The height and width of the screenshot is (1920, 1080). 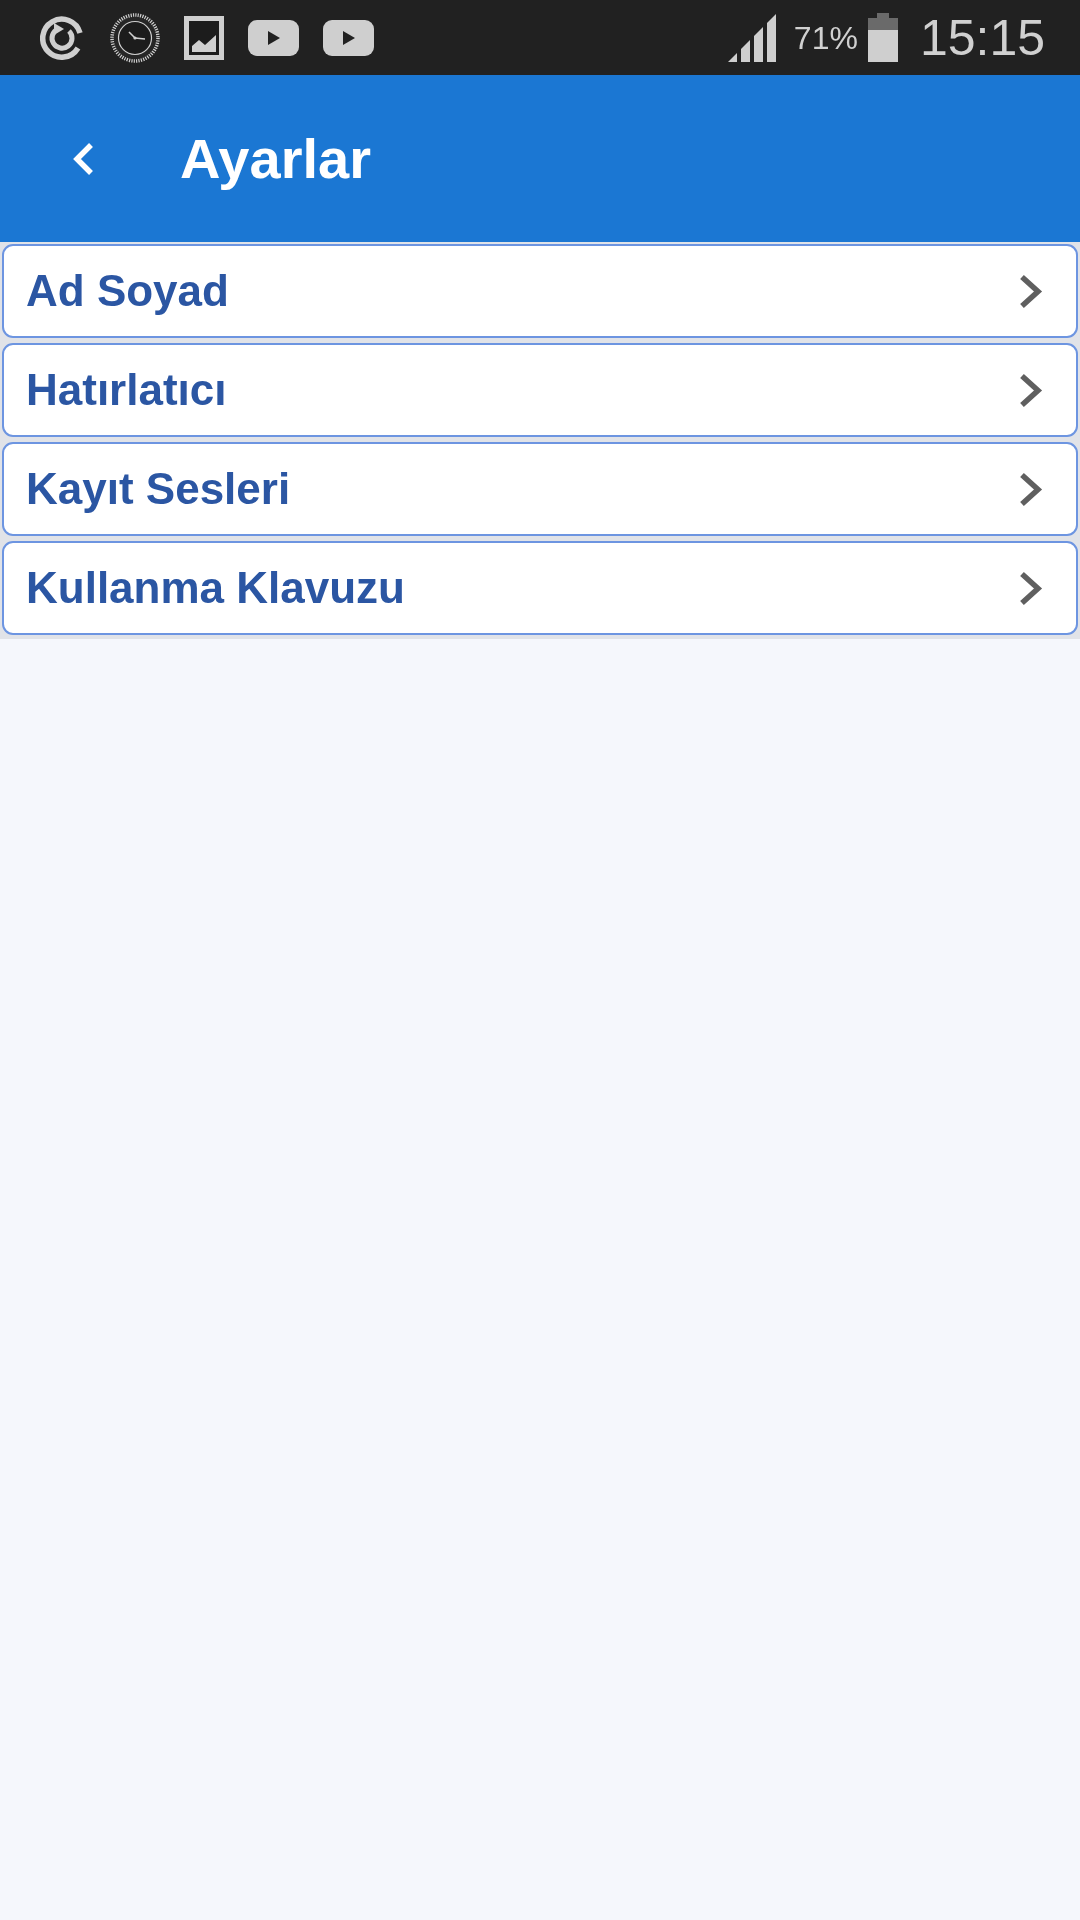 What do you see at coordinates (882, 37) in the screenshot?
I see `battery-icon` at bounding box center [882, 37].